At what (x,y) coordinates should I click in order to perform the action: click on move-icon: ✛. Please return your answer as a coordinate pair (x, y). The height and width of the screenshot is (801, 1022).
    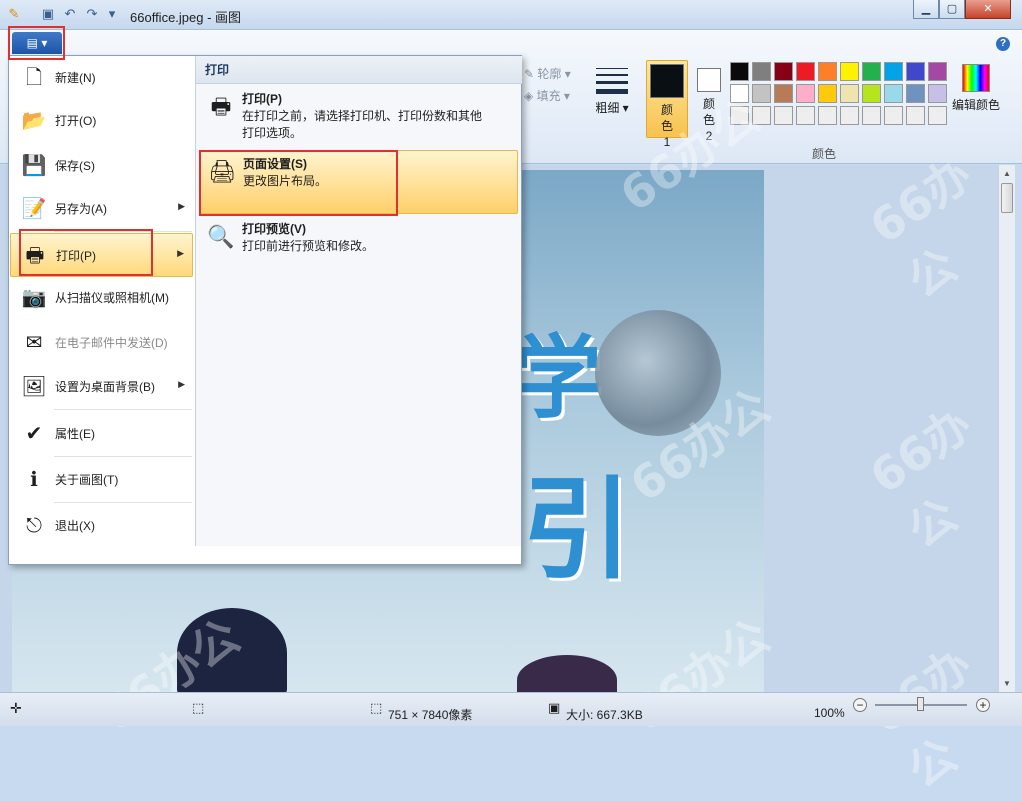
    Looking at the image, I should click on (16, 708).